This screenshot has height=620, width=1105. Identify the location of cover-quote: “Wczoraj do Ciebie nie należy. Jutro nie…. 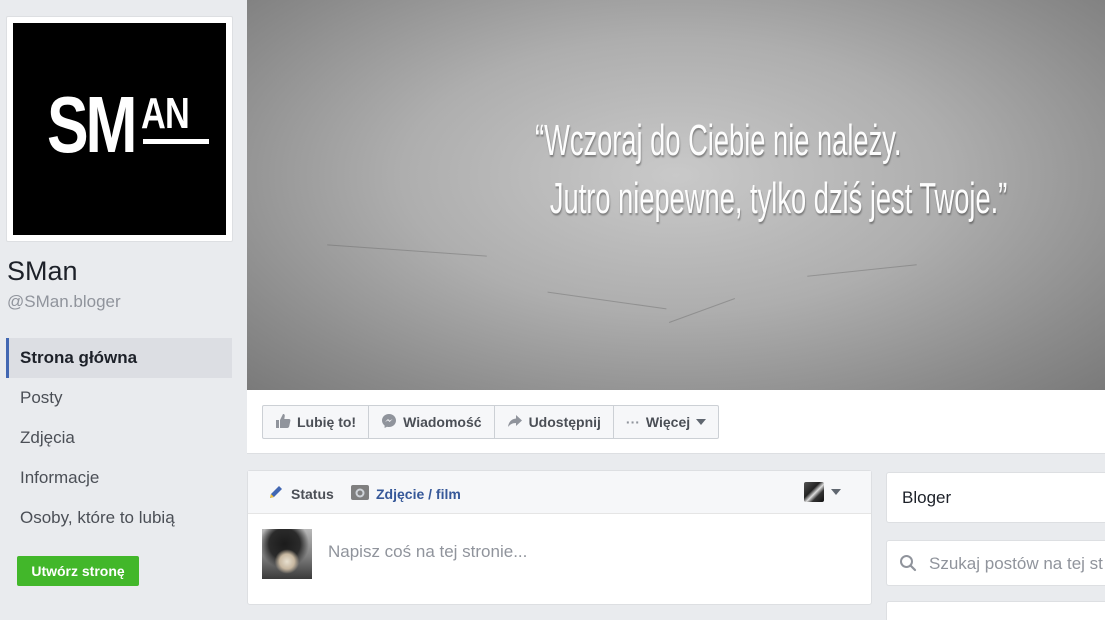
(771, 170).